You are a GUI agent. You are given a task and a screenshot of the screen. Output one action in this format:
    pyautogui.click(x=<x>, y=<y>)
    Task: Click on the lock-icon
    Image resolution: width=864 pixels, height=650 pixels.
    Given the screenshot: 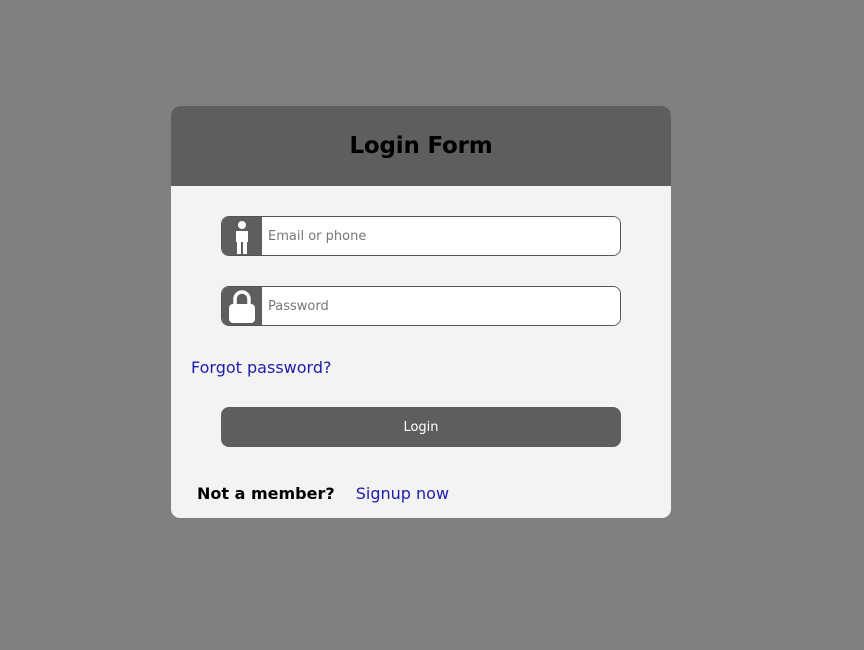 What is the action you would take?
    pyautogui.click(x=242, y=306)
    